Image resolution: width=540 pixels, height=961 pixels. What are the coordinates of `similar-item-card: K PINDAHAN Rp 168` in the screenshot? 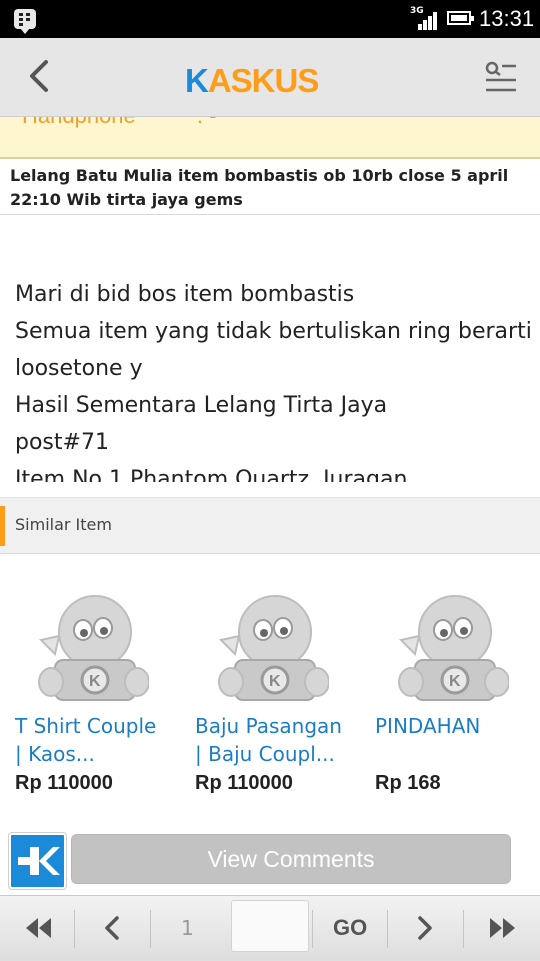 It's located at (457, 697).